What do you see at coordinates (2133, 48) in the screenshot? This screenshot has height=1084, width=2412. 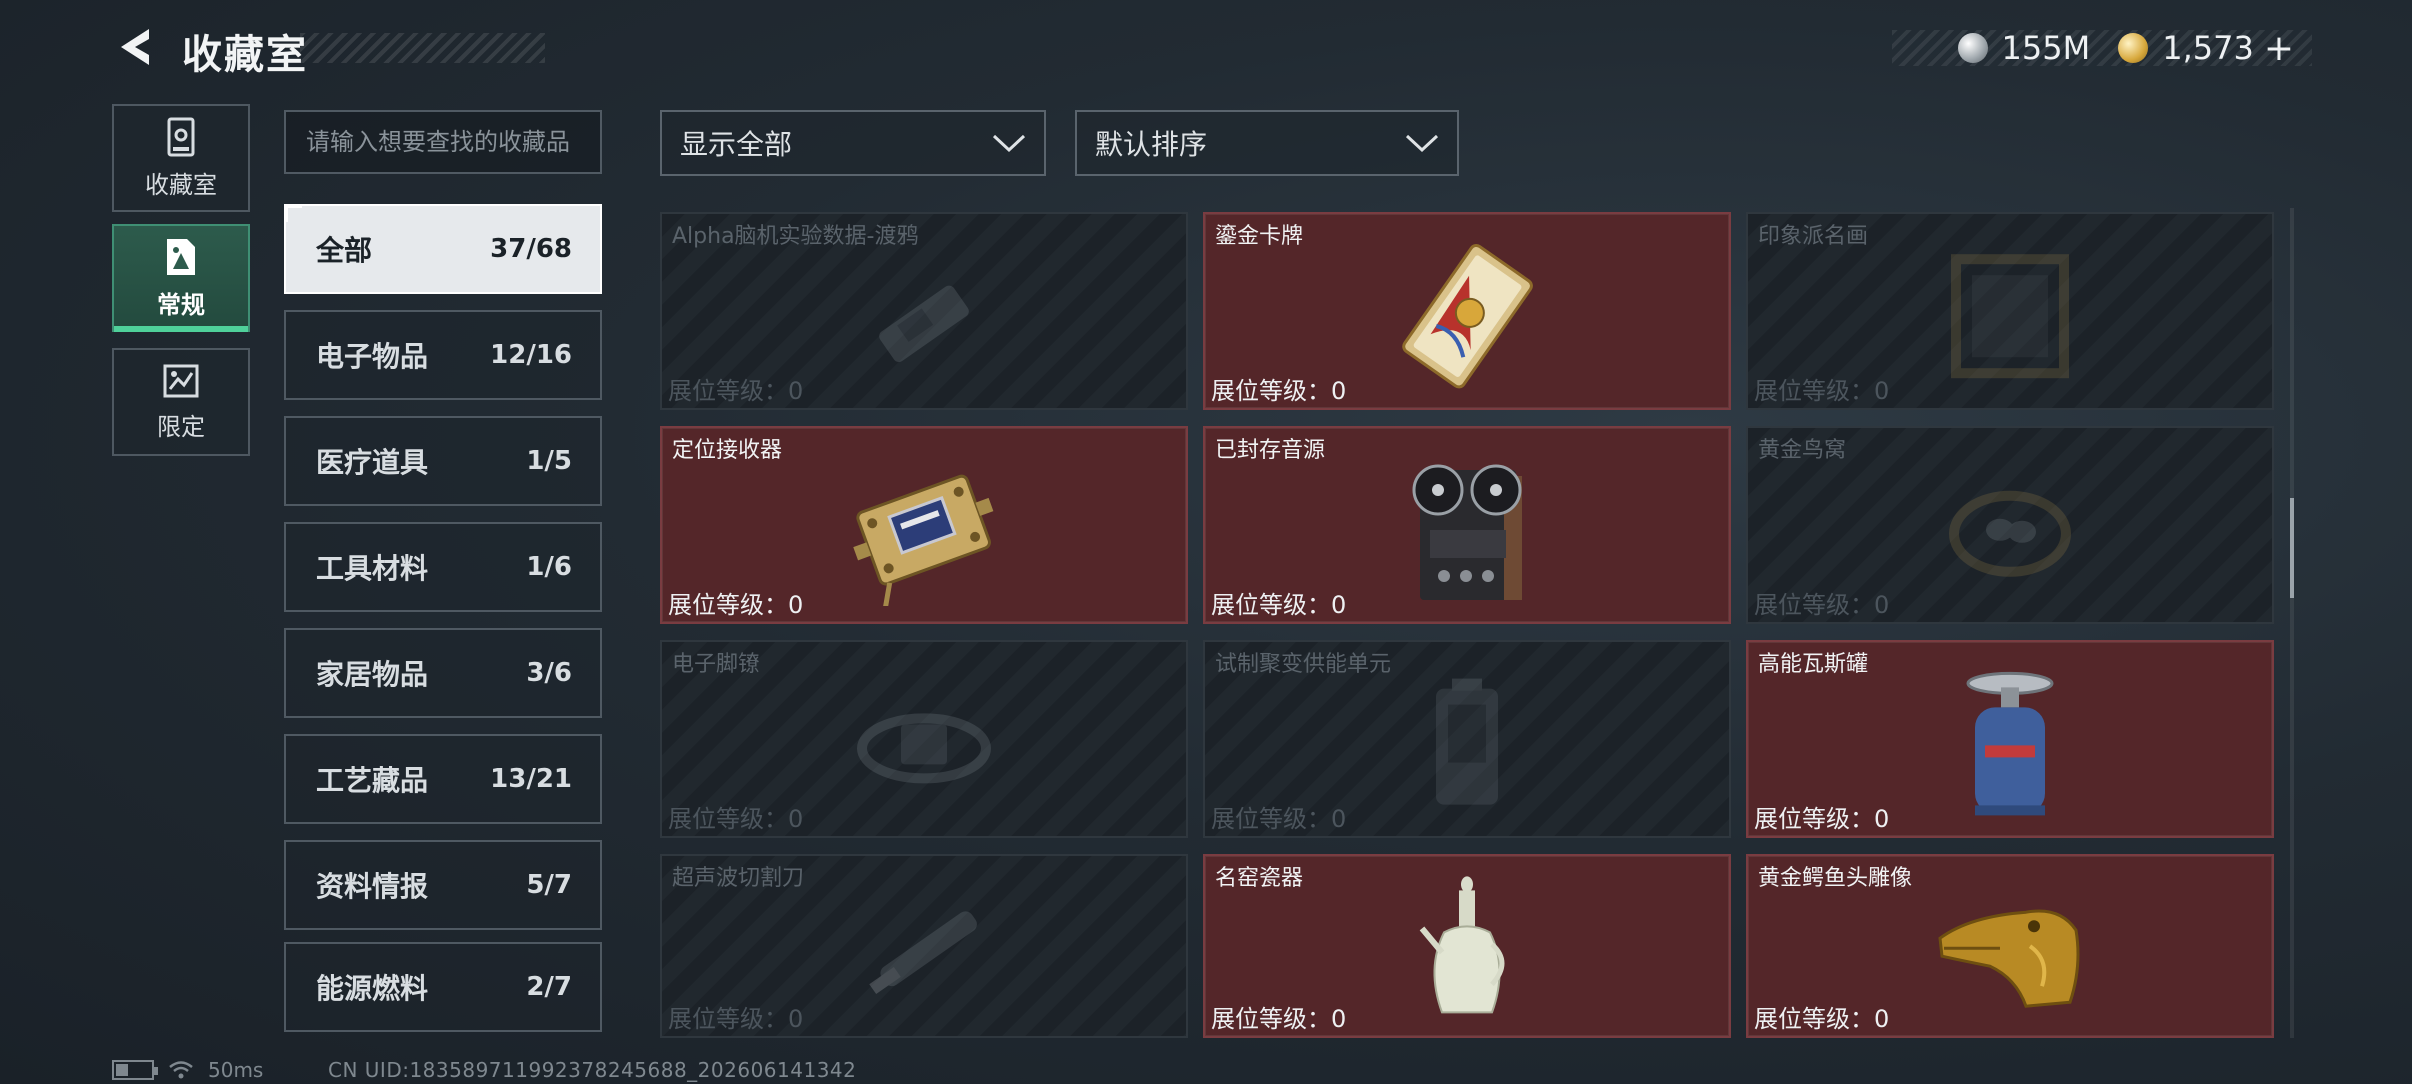 I see `gold-coin-icon` at bounding box center [2133, 48].